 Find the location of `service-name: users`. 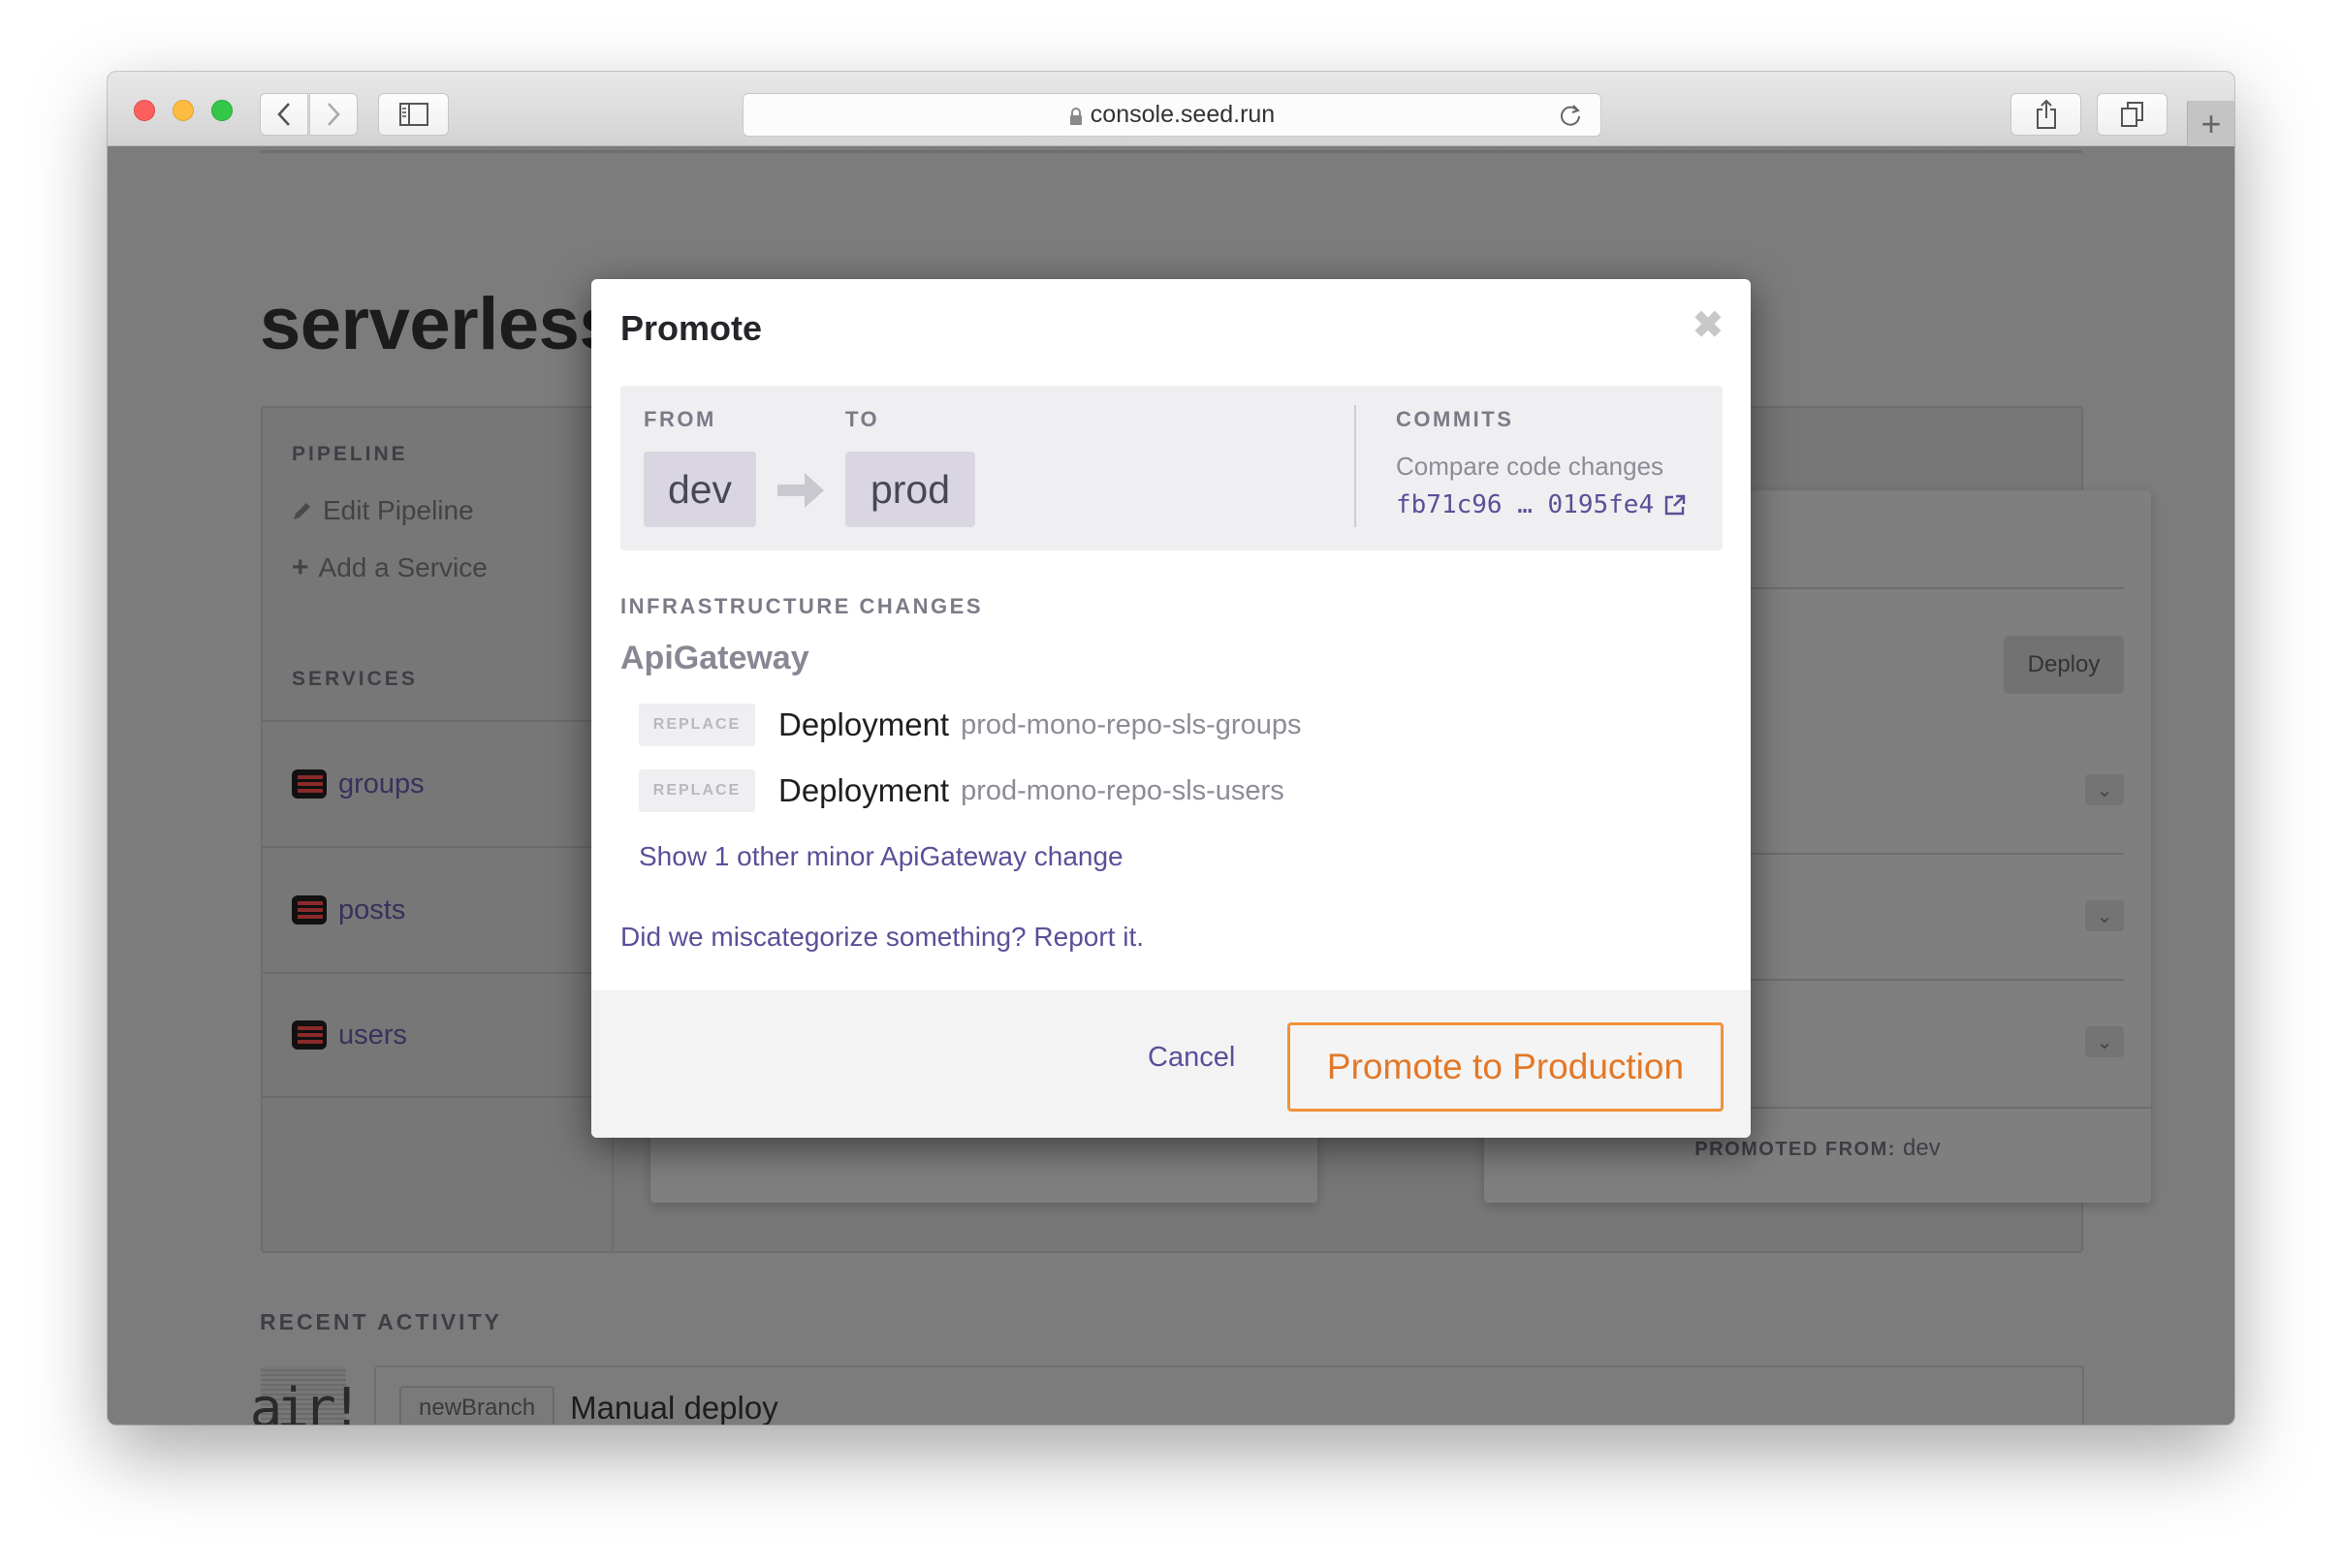

service-name: users is located at coordinates (372, 1035).